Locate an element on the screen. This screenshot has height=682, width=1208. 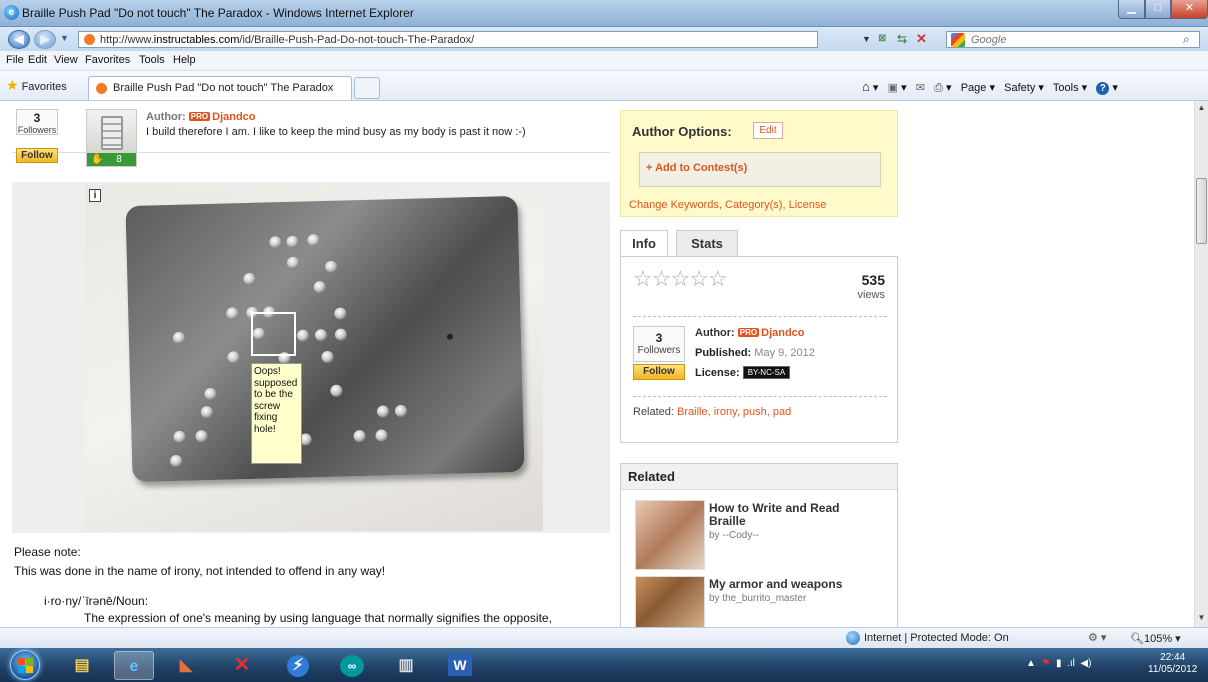
system-tray: ▲ ⚑ ▮ .ıl ◀) is located at coordinates (1058, 663).